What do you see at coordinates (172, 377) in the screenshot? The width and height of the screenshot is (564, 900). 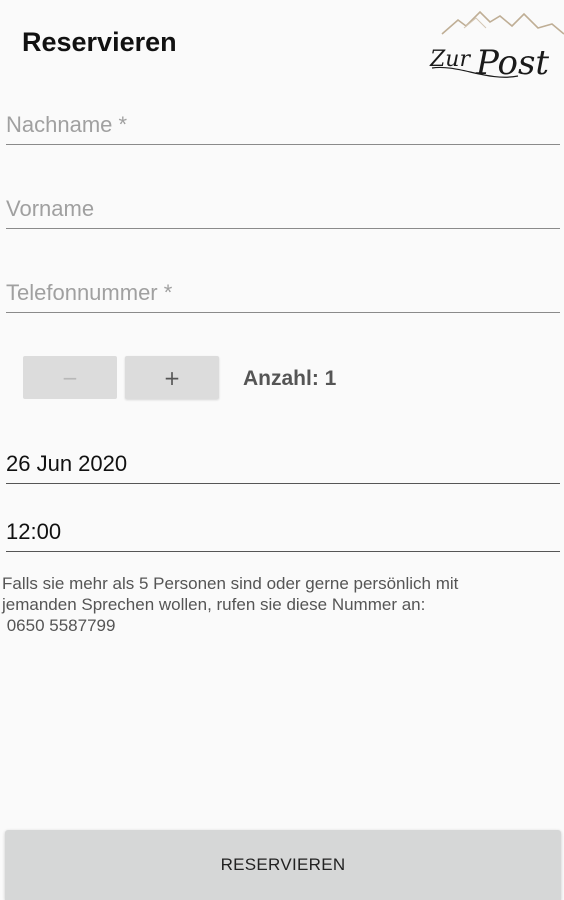 I see `increment-button: +` at bounding box center [172, 377].